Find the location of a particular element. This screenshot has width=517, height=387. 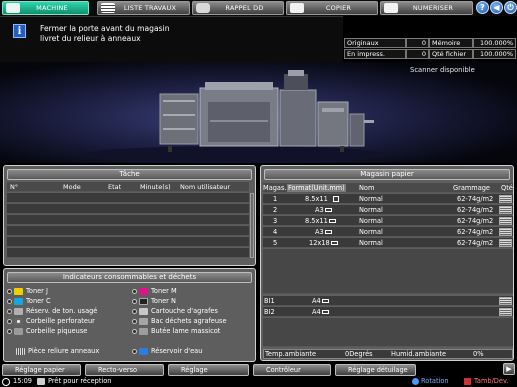

toner-k-item: Toner N is located at coordinates (154, 301).